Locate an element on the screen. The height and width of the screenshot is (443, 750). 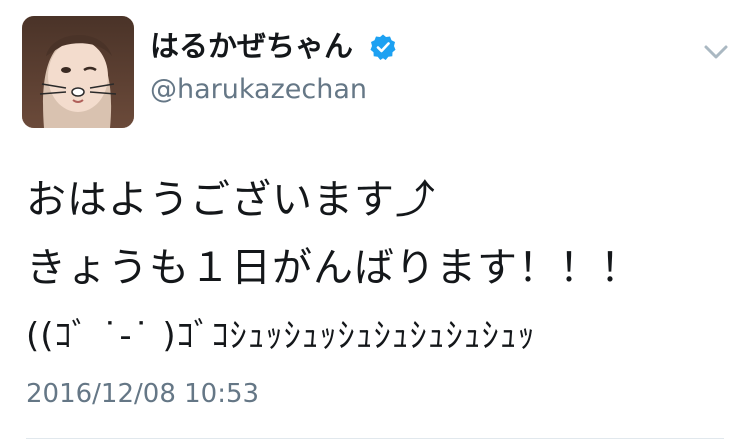
tweet-timestamp: 2016/12/08 10:53 is located at coordinates (142, 394).